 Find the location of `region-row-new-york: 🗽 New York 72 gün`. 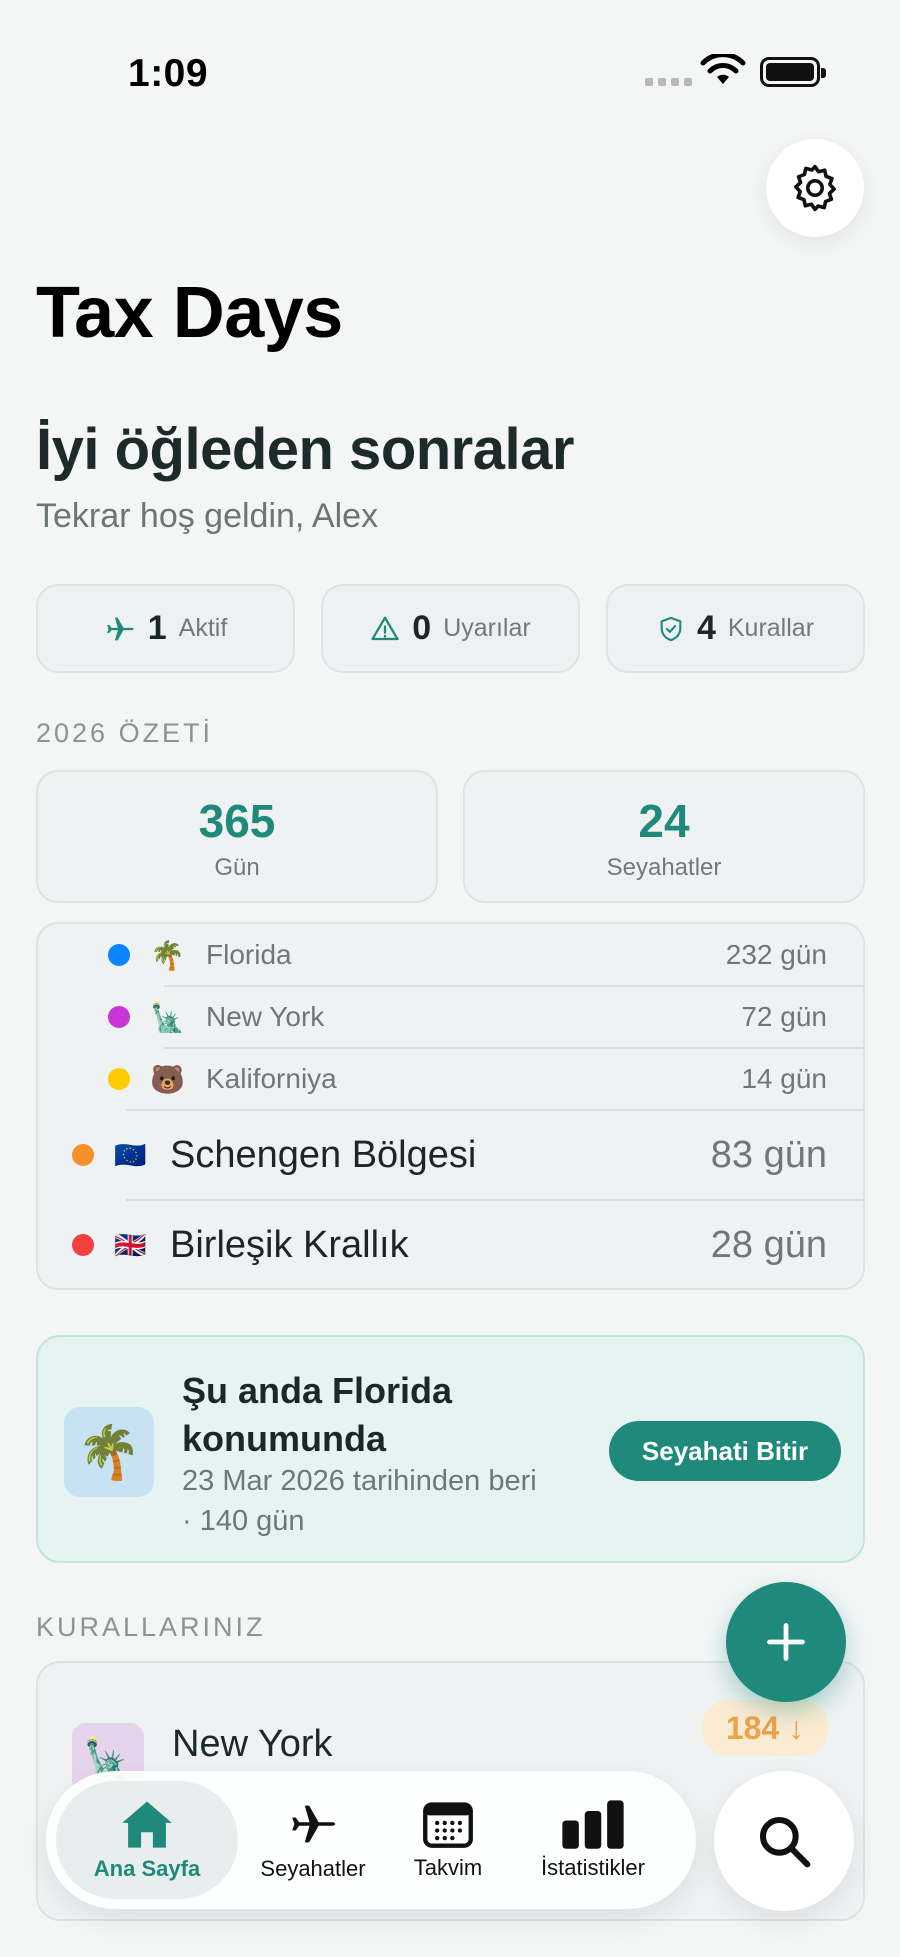

region-row-new-york: 🗽 New York 72 gün is located at coordinates (450, 1017).